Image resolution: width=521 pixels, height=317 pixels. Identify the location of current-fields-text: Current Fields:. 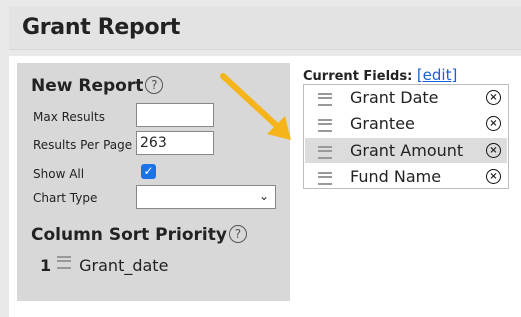
(358, 76).